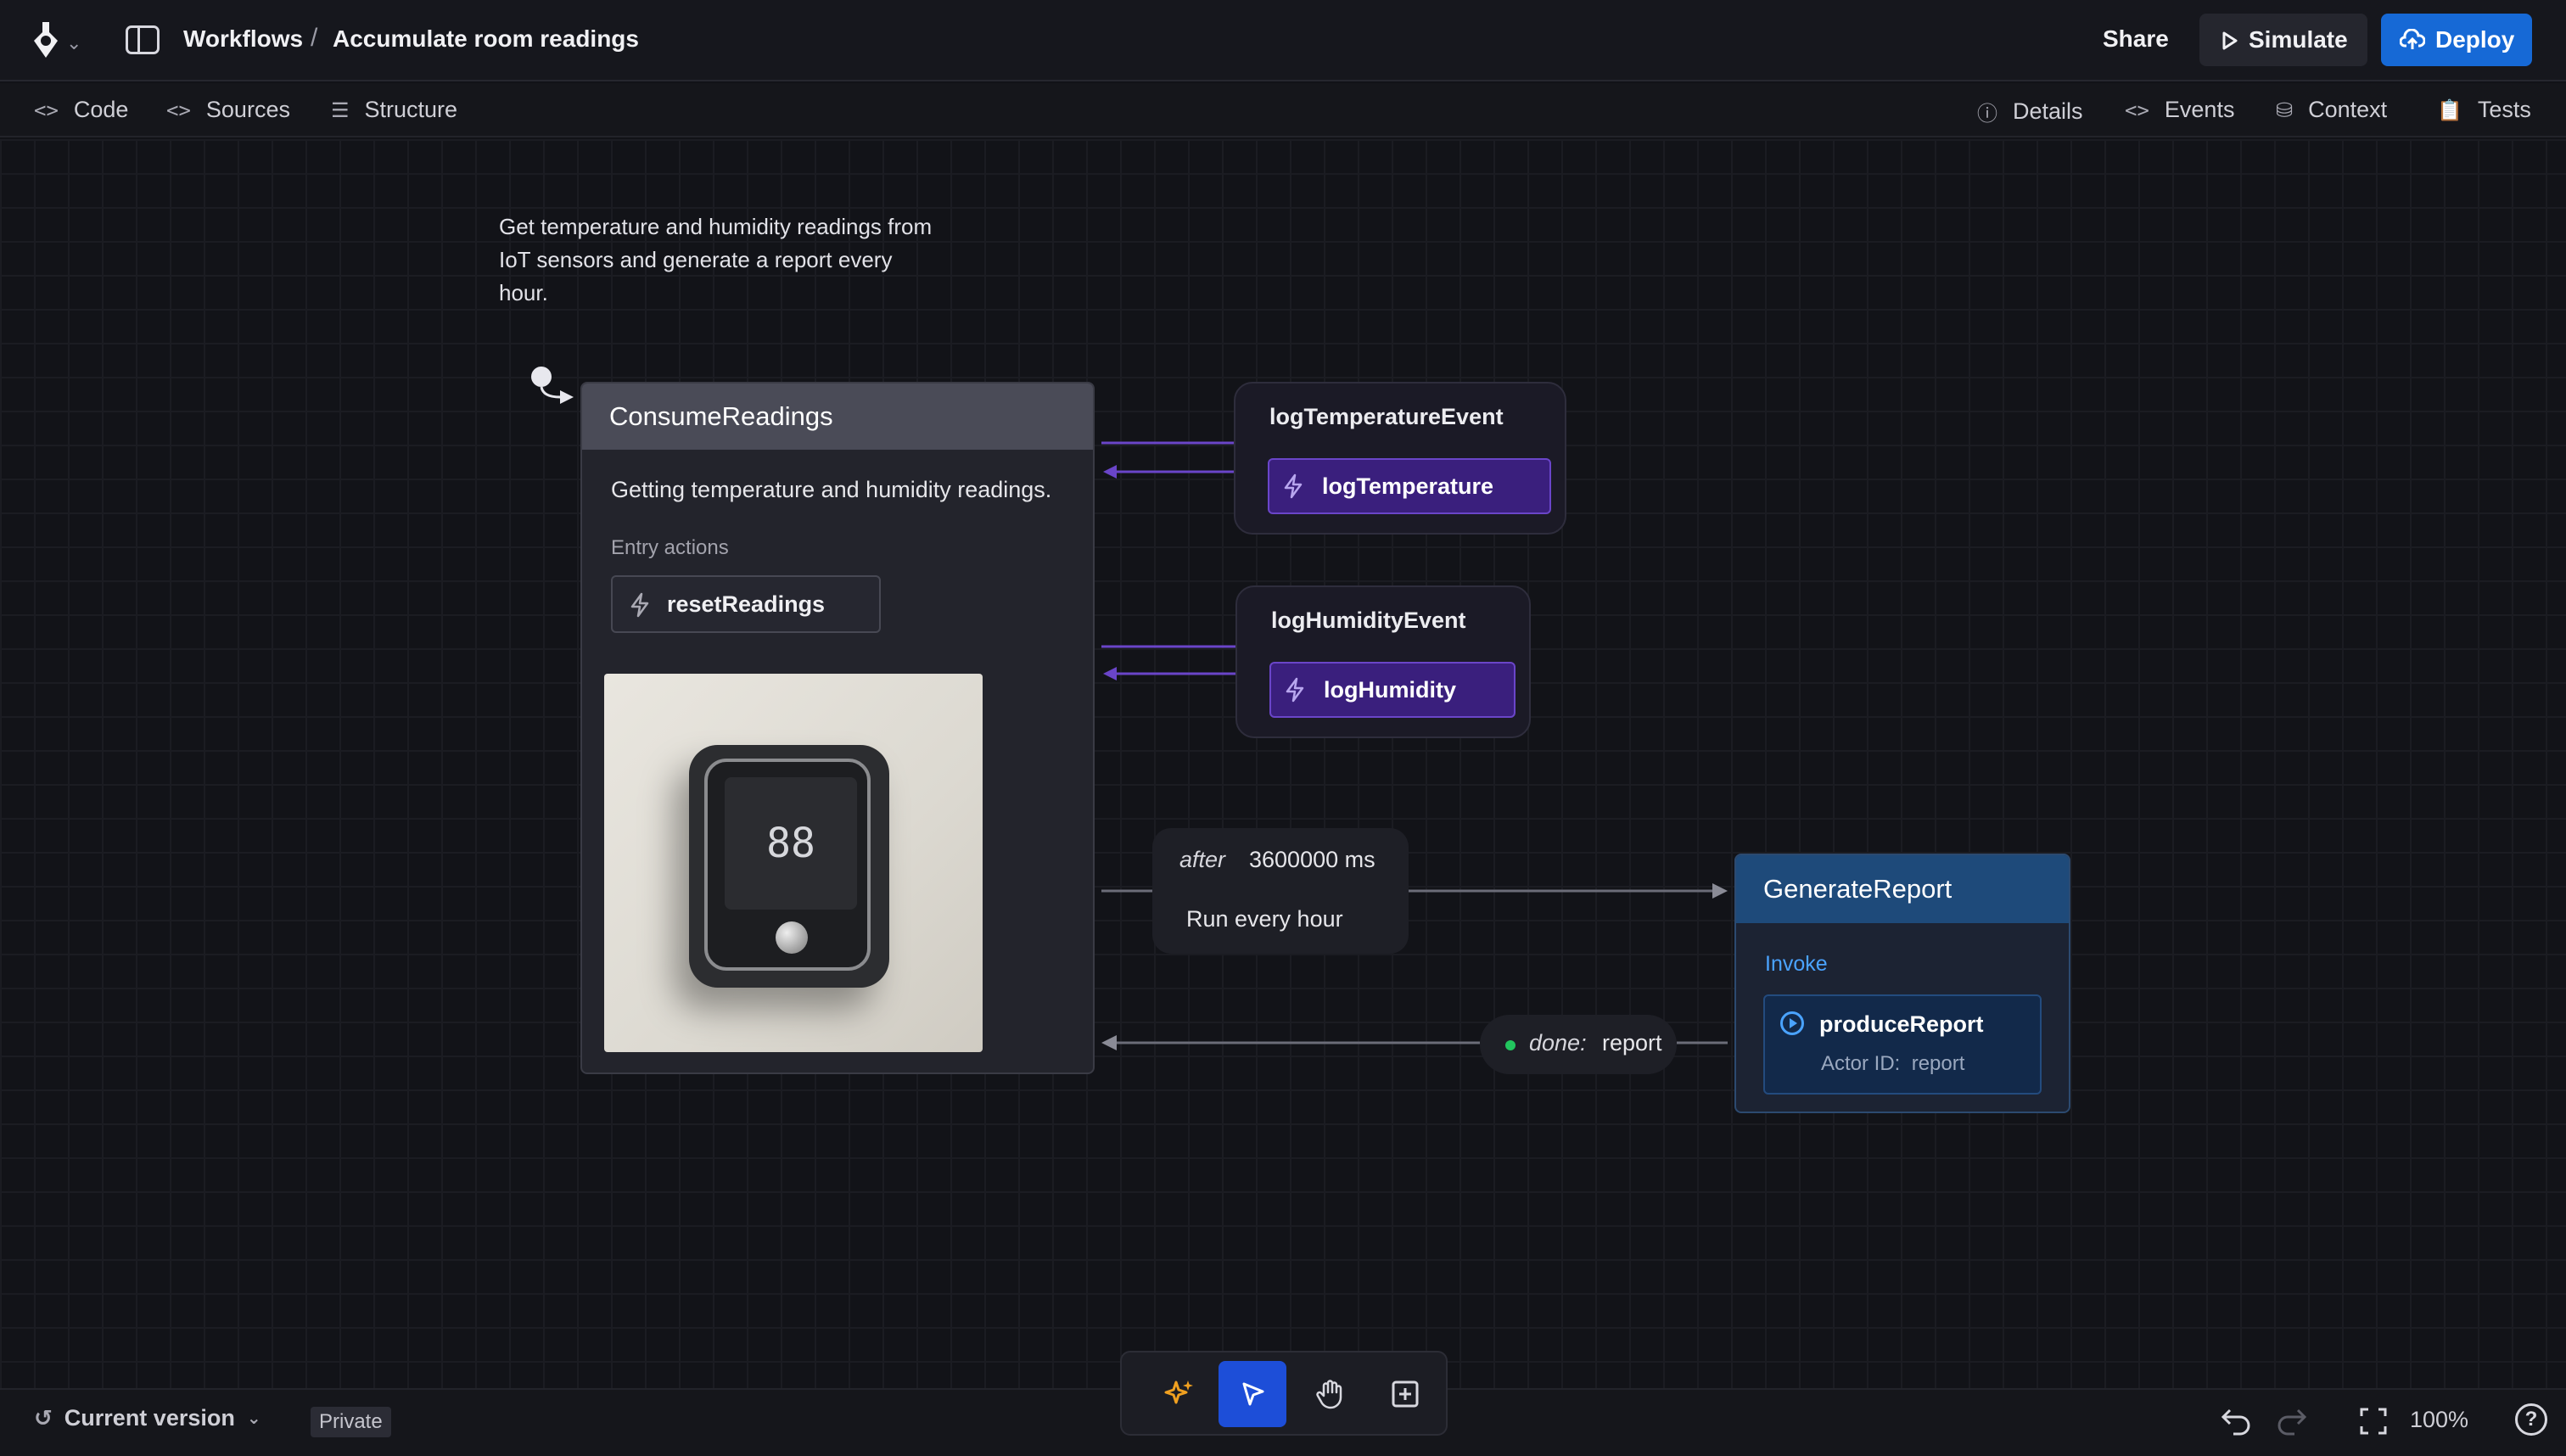  I want to click on pan-tool, so click(1330, 1394).